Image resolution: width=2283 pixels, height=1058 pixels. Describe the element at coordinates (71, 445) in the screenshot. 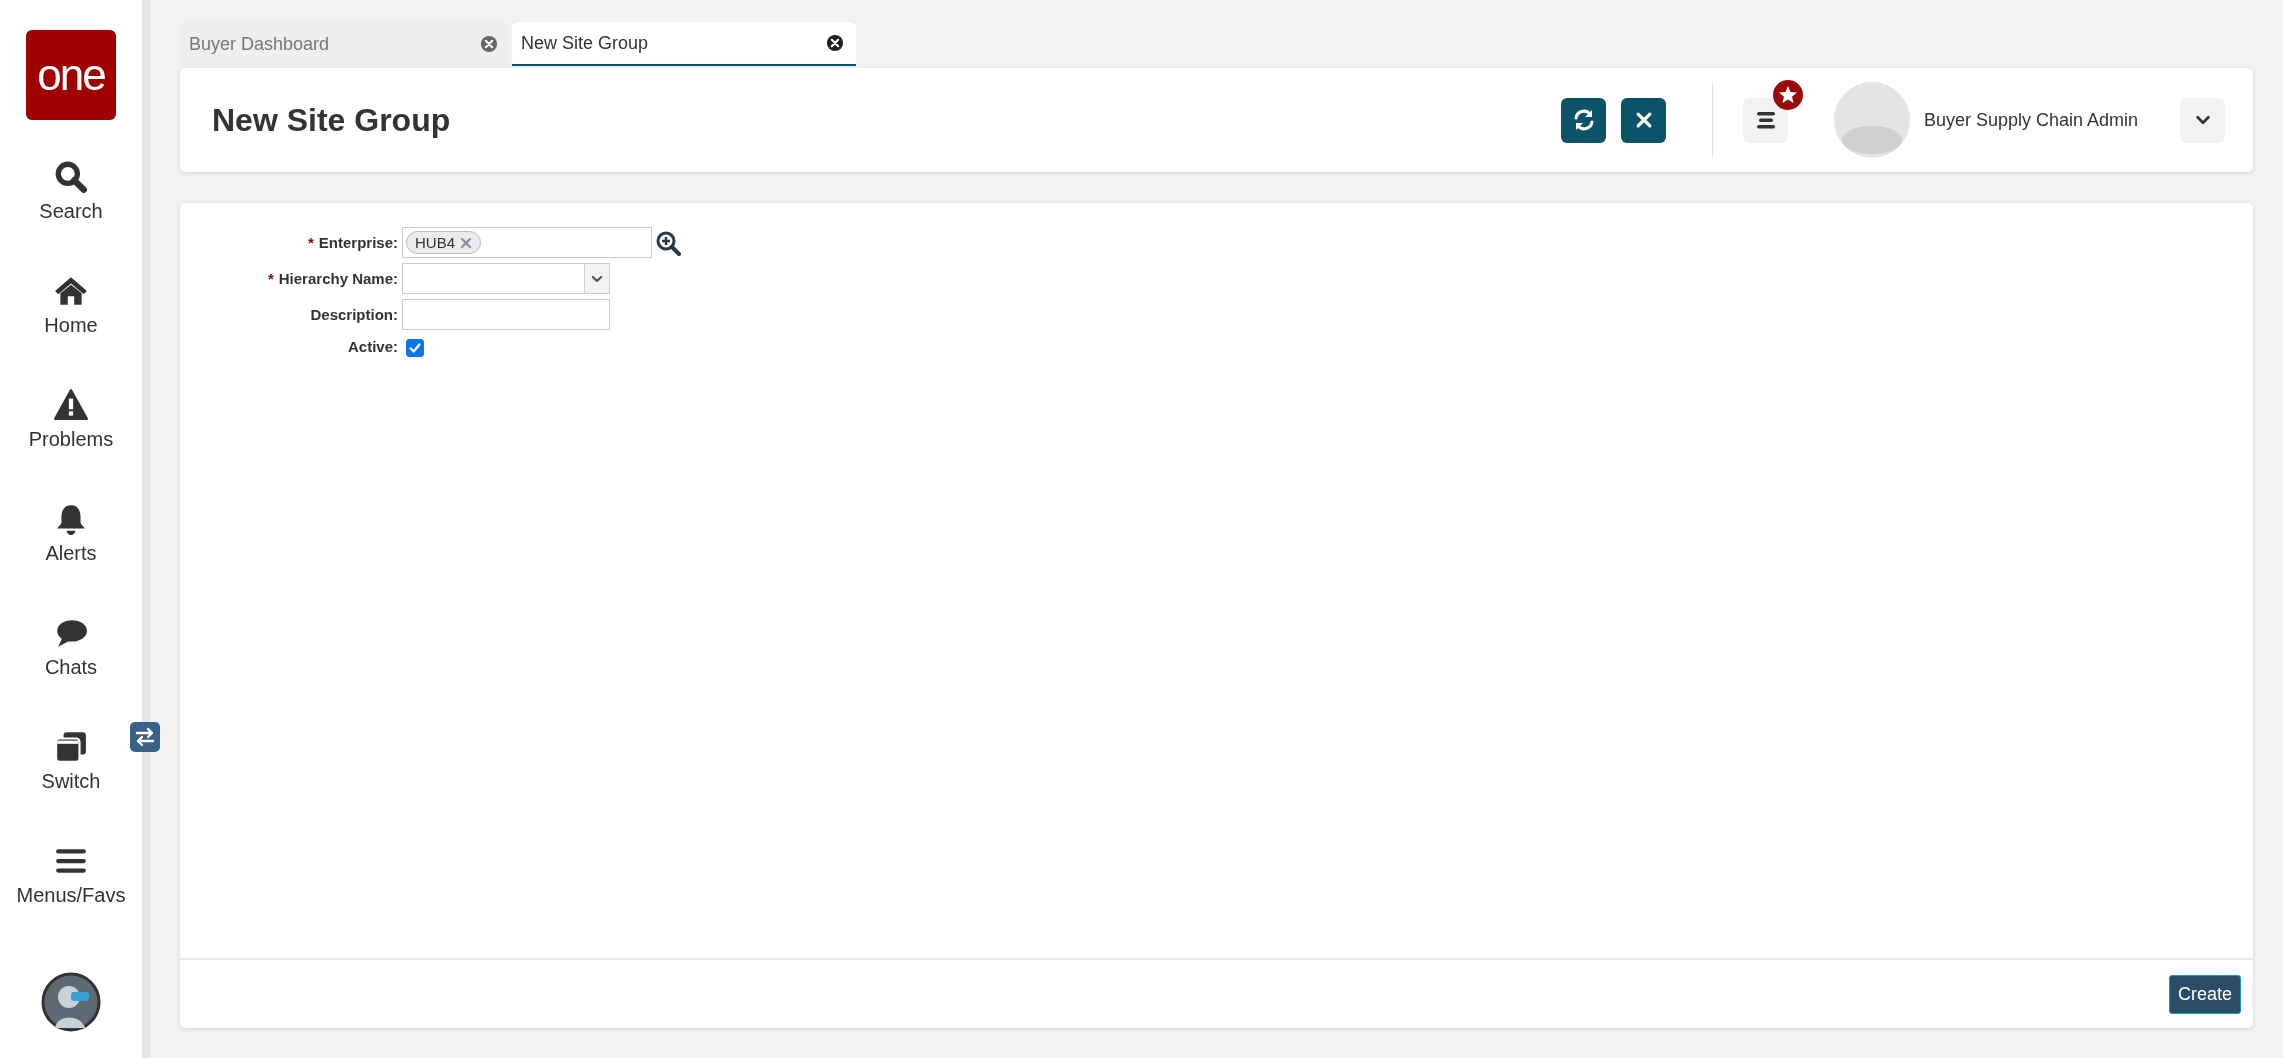

I see `nav-item: Problems` at that location.